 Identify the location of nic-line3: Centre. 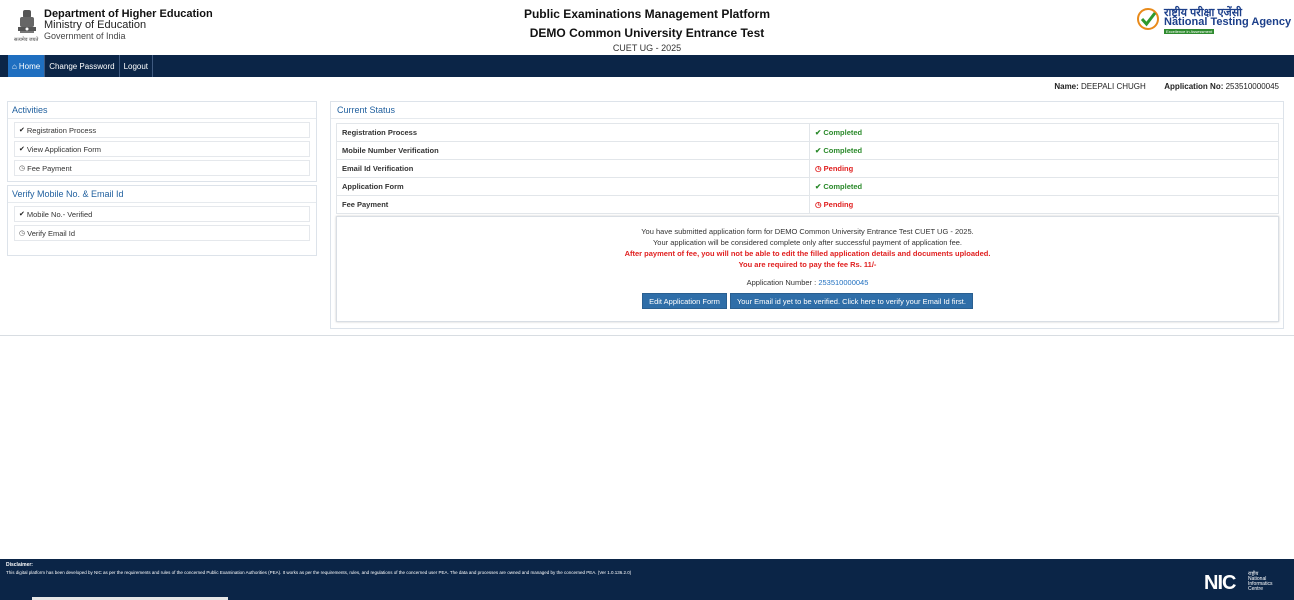
(1256, 589).